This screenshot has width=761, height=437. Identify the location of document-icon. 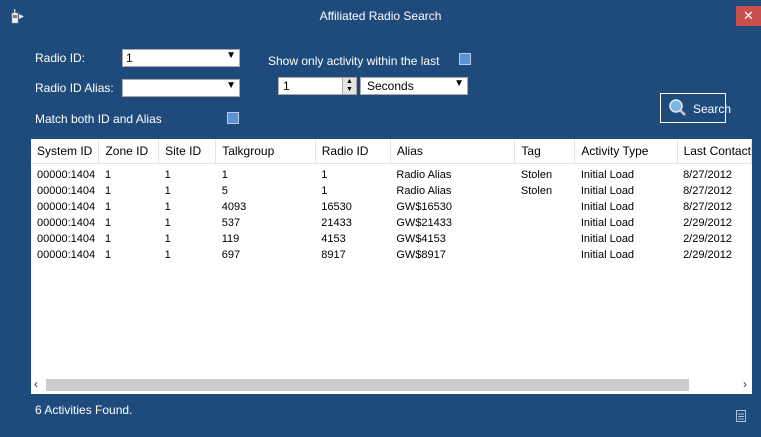
(741, 416).